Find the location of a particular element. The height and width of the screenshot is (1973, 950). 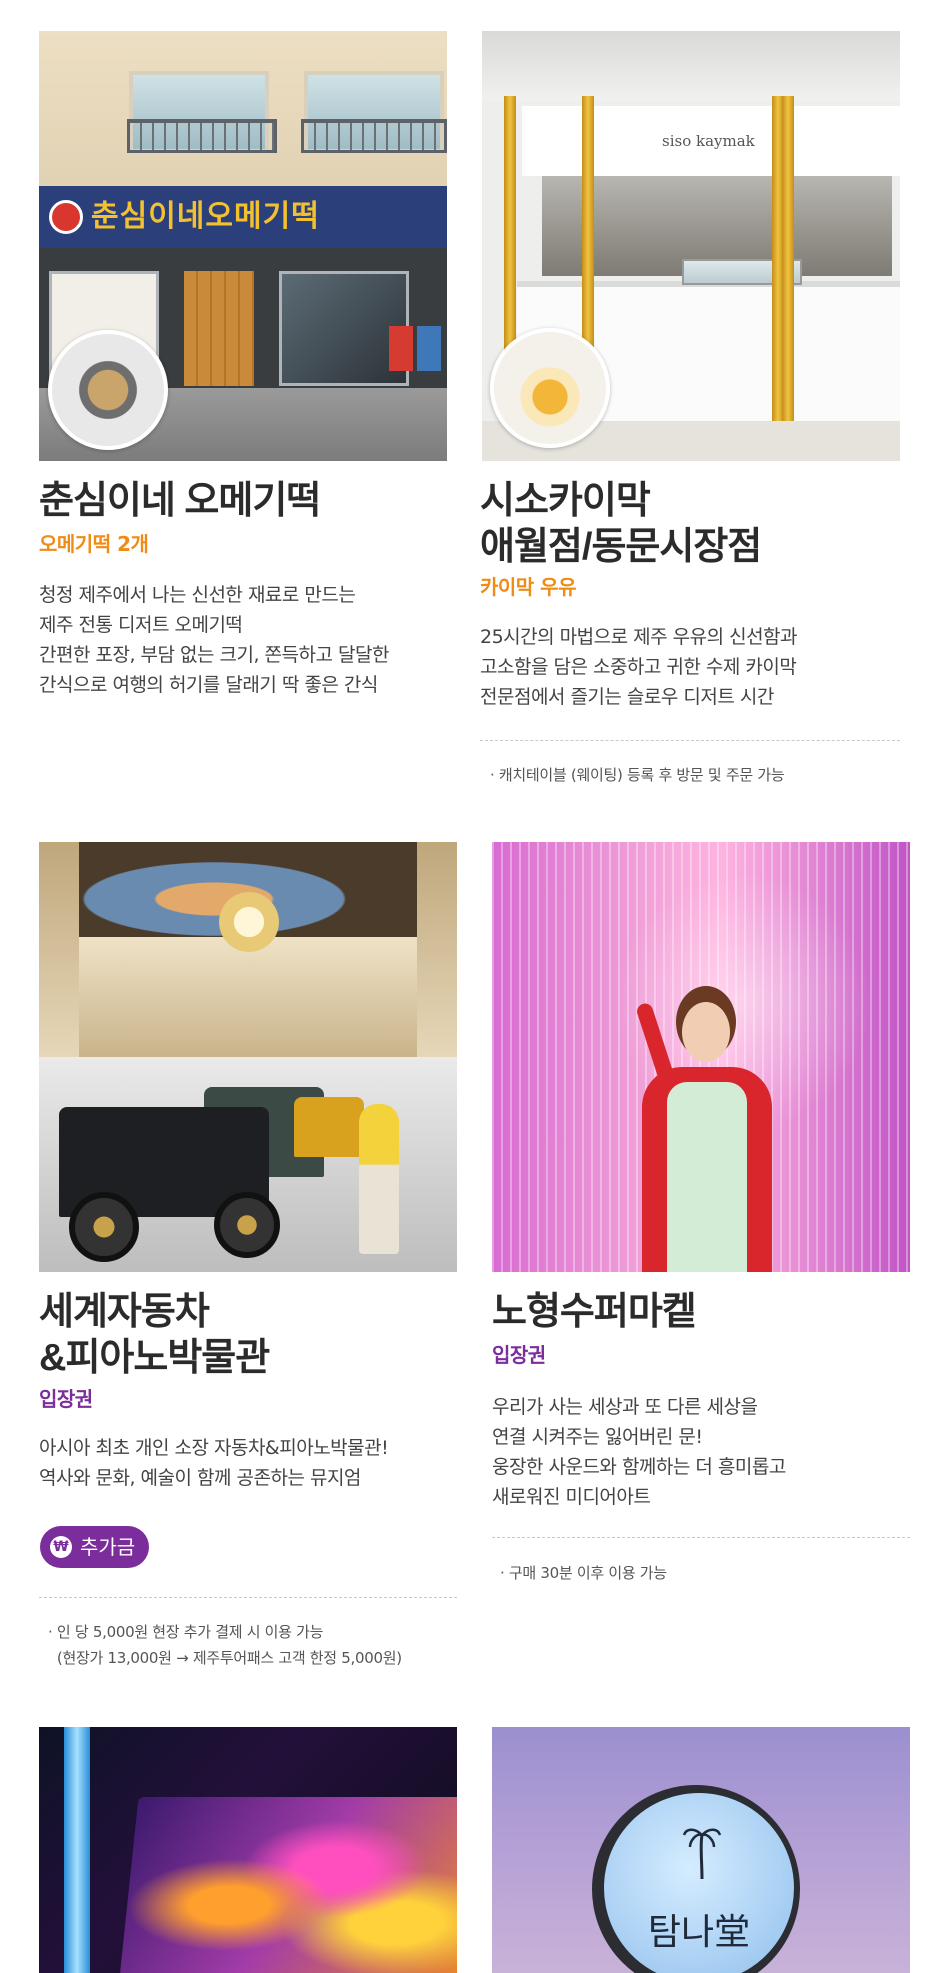

card-1-subtitle: 오메기떡 2개 is located at coordinates (94, 544).